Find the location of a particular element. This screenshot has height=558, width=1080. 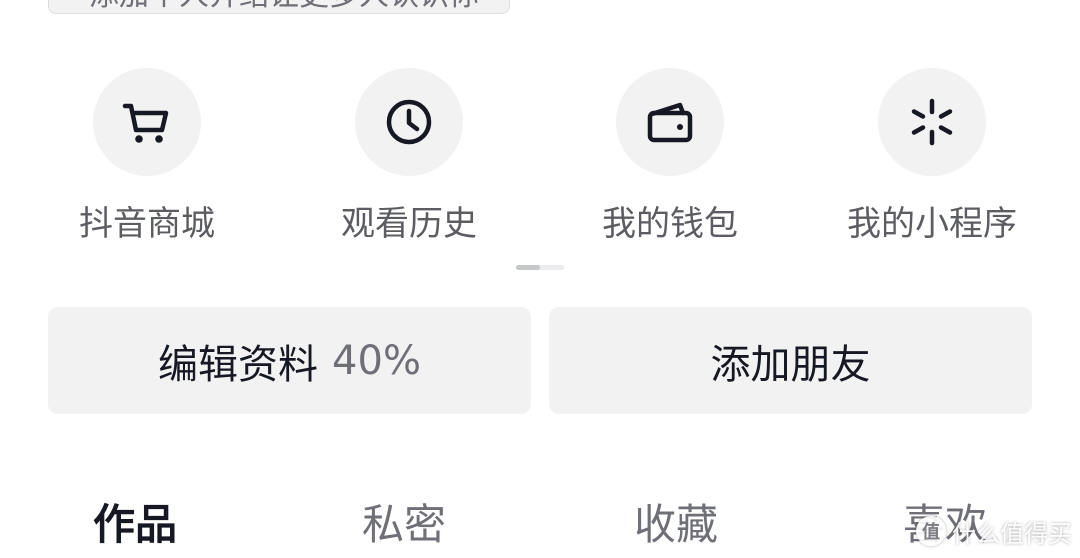

wallet-icon is located at coordinates (670, 122).